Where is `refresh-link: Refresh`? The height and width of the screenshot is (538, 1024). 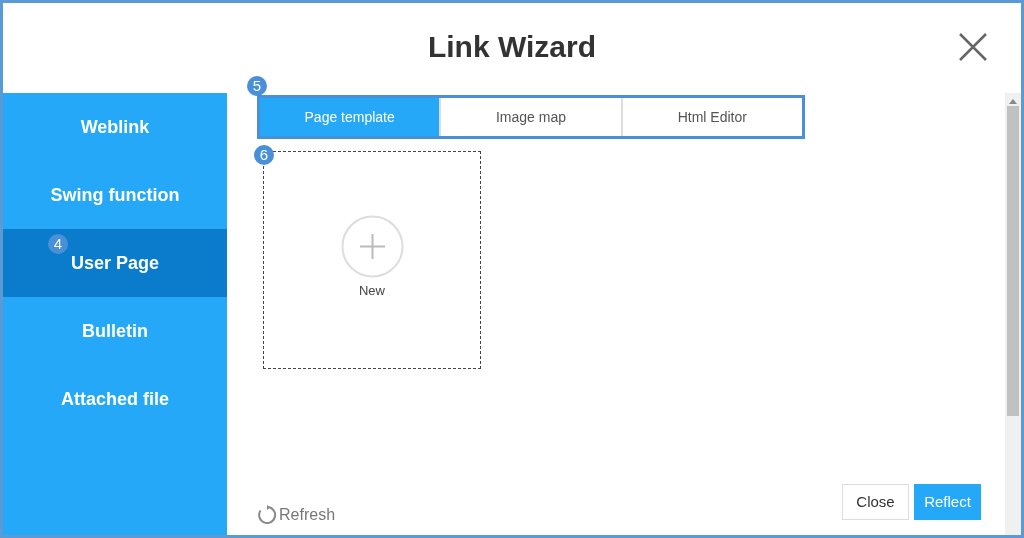
refresh-link: Refresh is located at coordinates (296, 515).